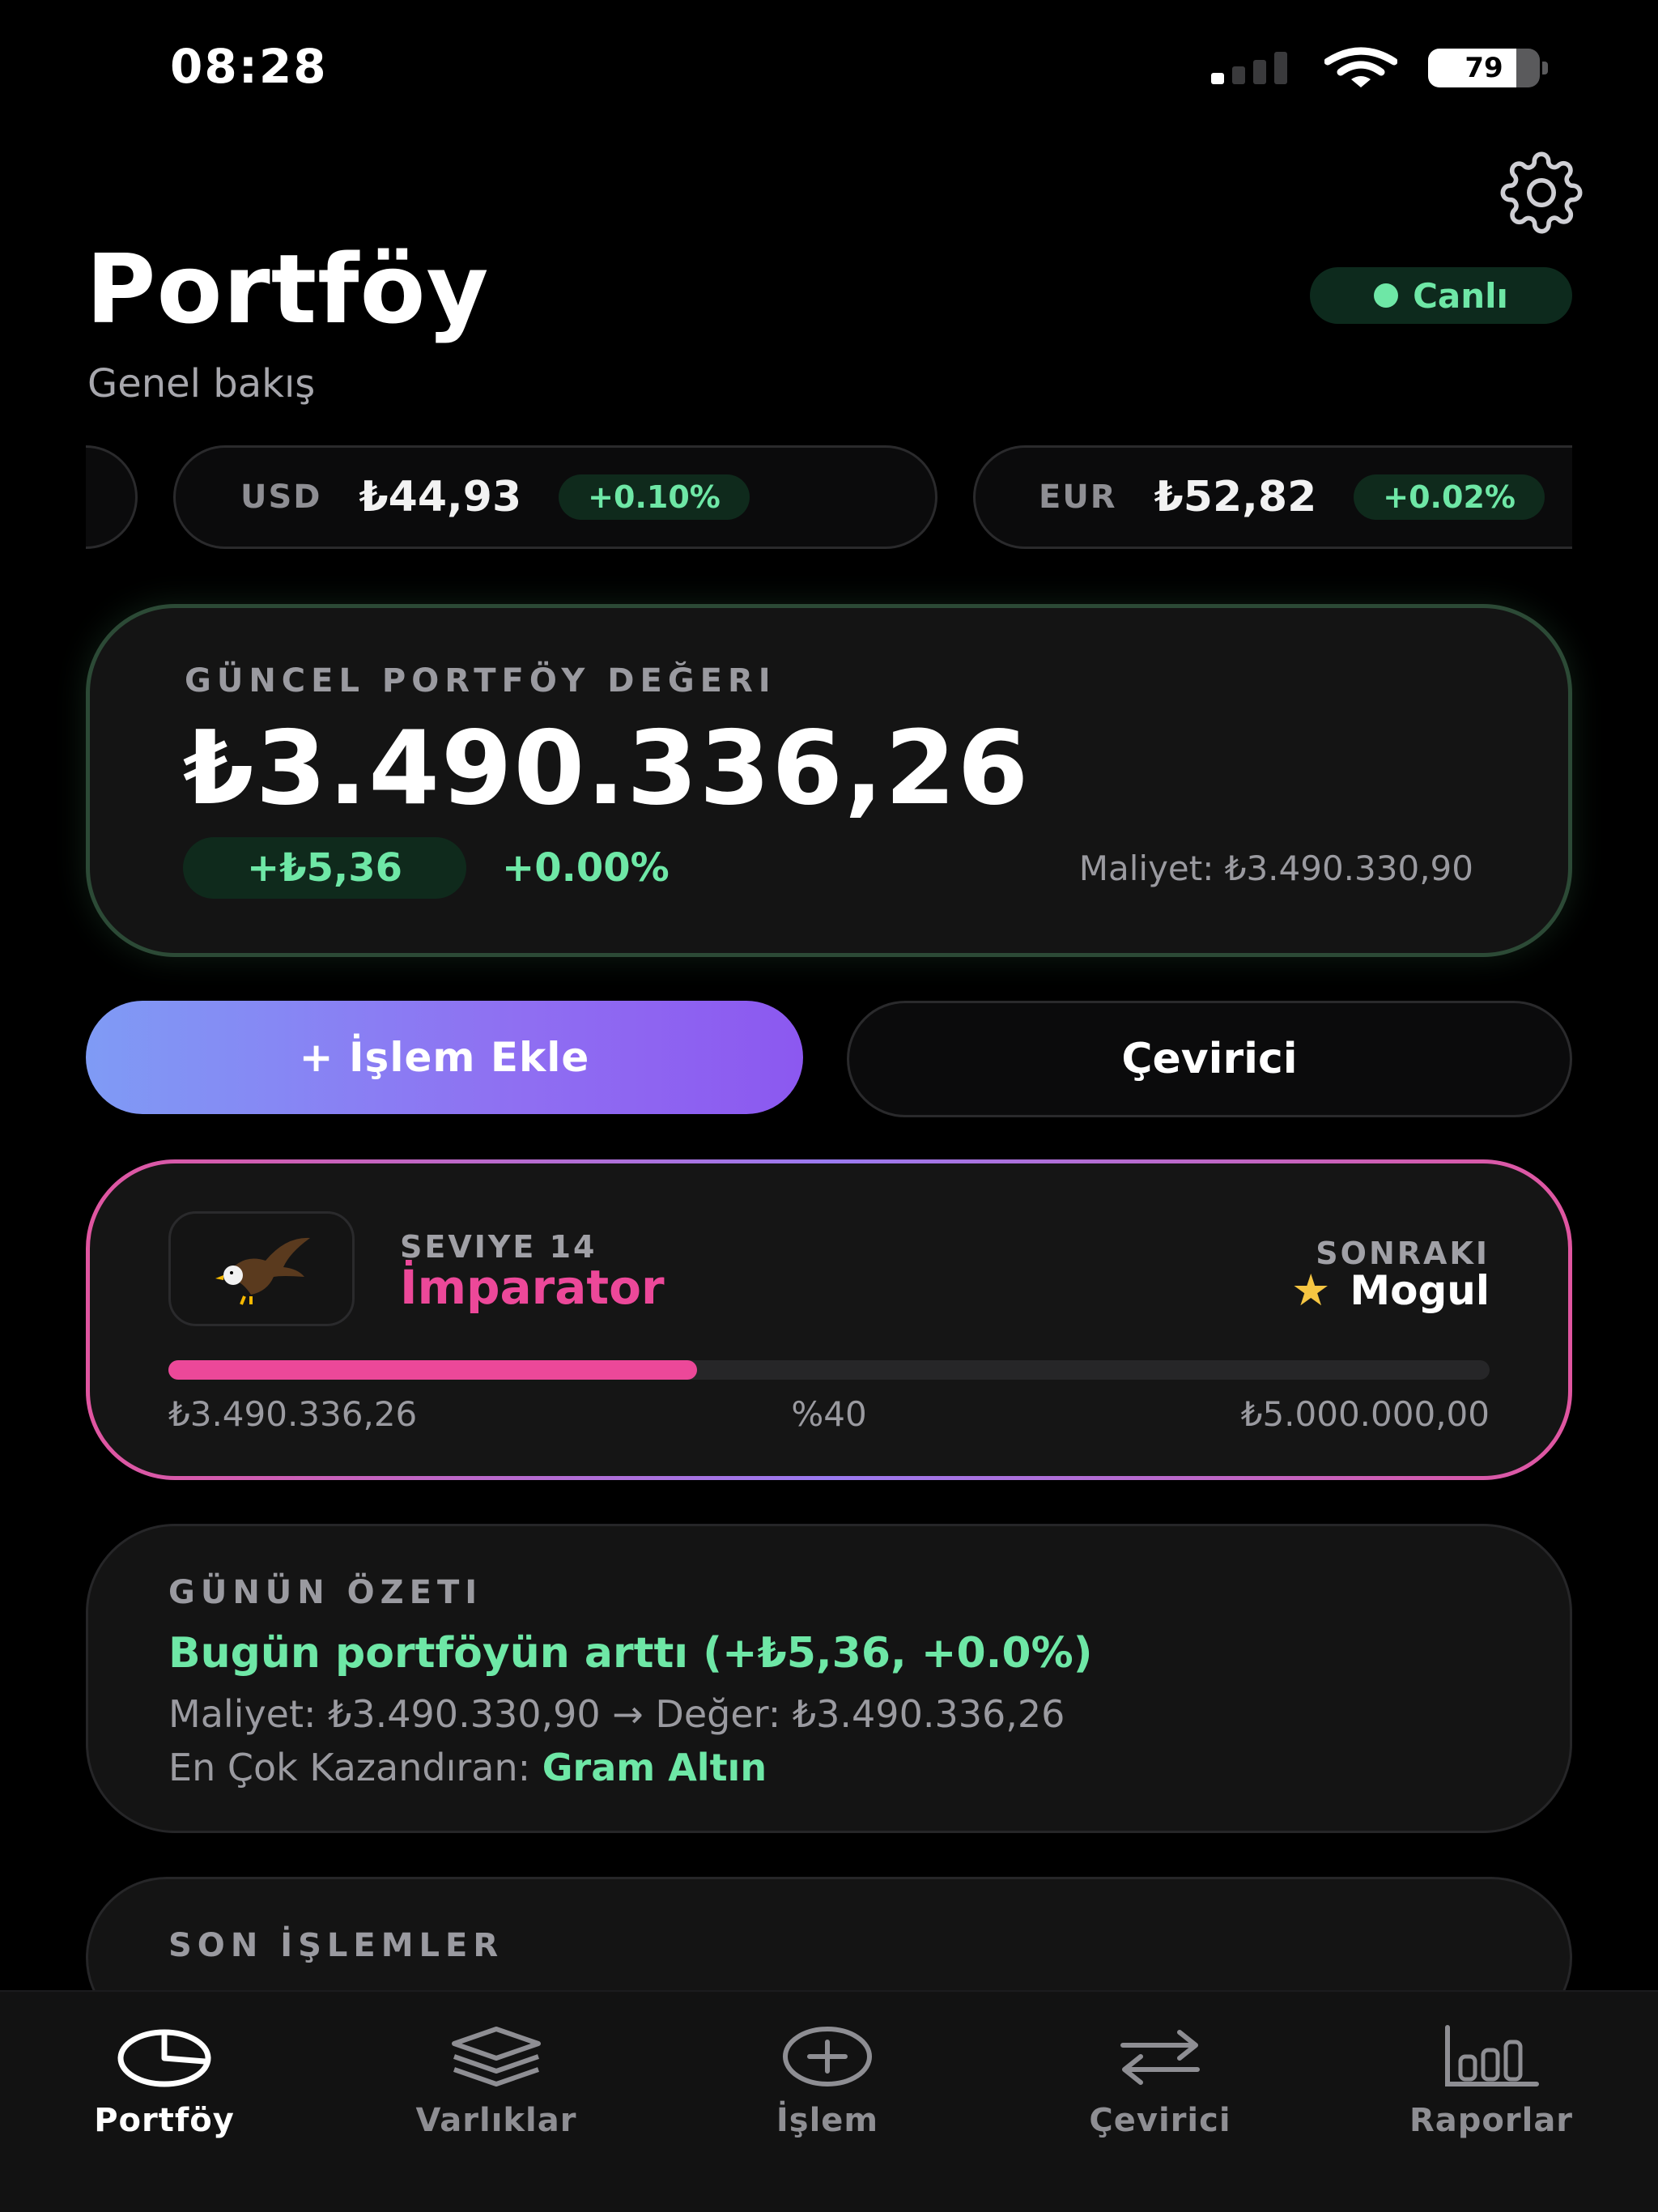 This screenshot has height=2212, width=1658. What do you see at coordinates (829, 1370) in the screenshot?
I see `level-progress-bar` at bounding box center [829, 1370].